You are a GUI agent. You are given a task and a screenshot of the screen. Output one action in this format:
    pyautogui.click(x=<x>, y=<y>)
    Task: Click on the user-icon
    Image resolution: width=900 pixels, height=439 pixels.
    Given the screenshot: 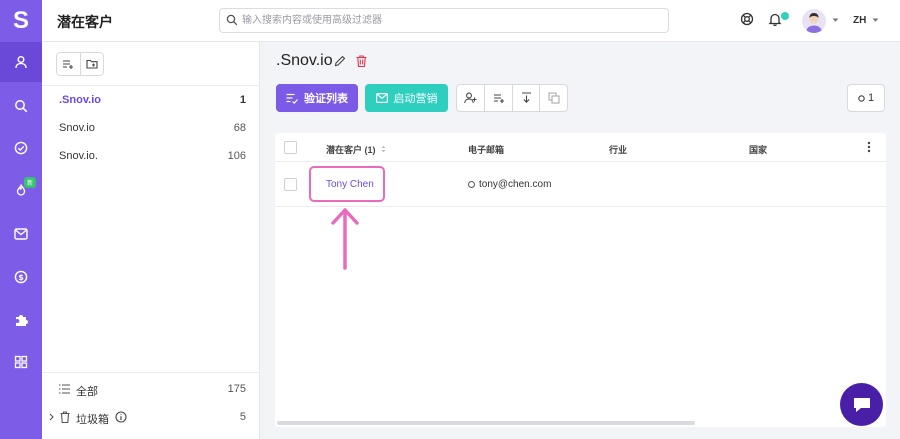 What is the action you would take?
    pyautogui.click(x=21, y=62)
    